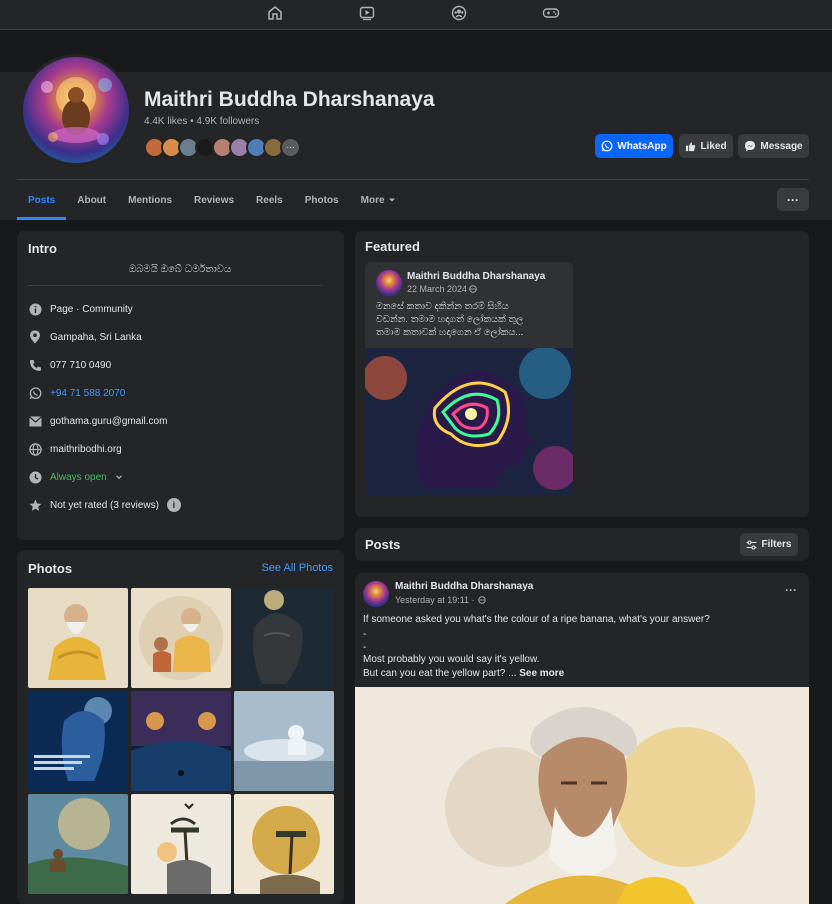  Describe the element at coordinates (35, 337) in the screenshot. I see `location-pin-icon` at that location.